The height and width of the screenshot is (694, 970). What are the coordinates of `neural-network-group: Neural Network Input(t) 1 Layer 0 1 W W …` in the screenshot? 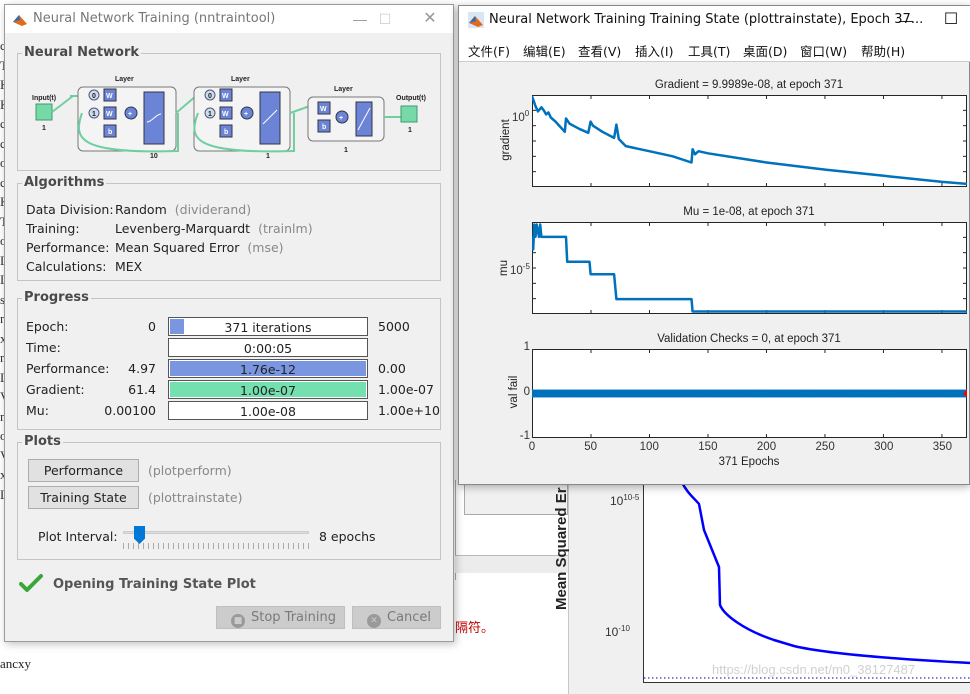 It's located at (229, 108).